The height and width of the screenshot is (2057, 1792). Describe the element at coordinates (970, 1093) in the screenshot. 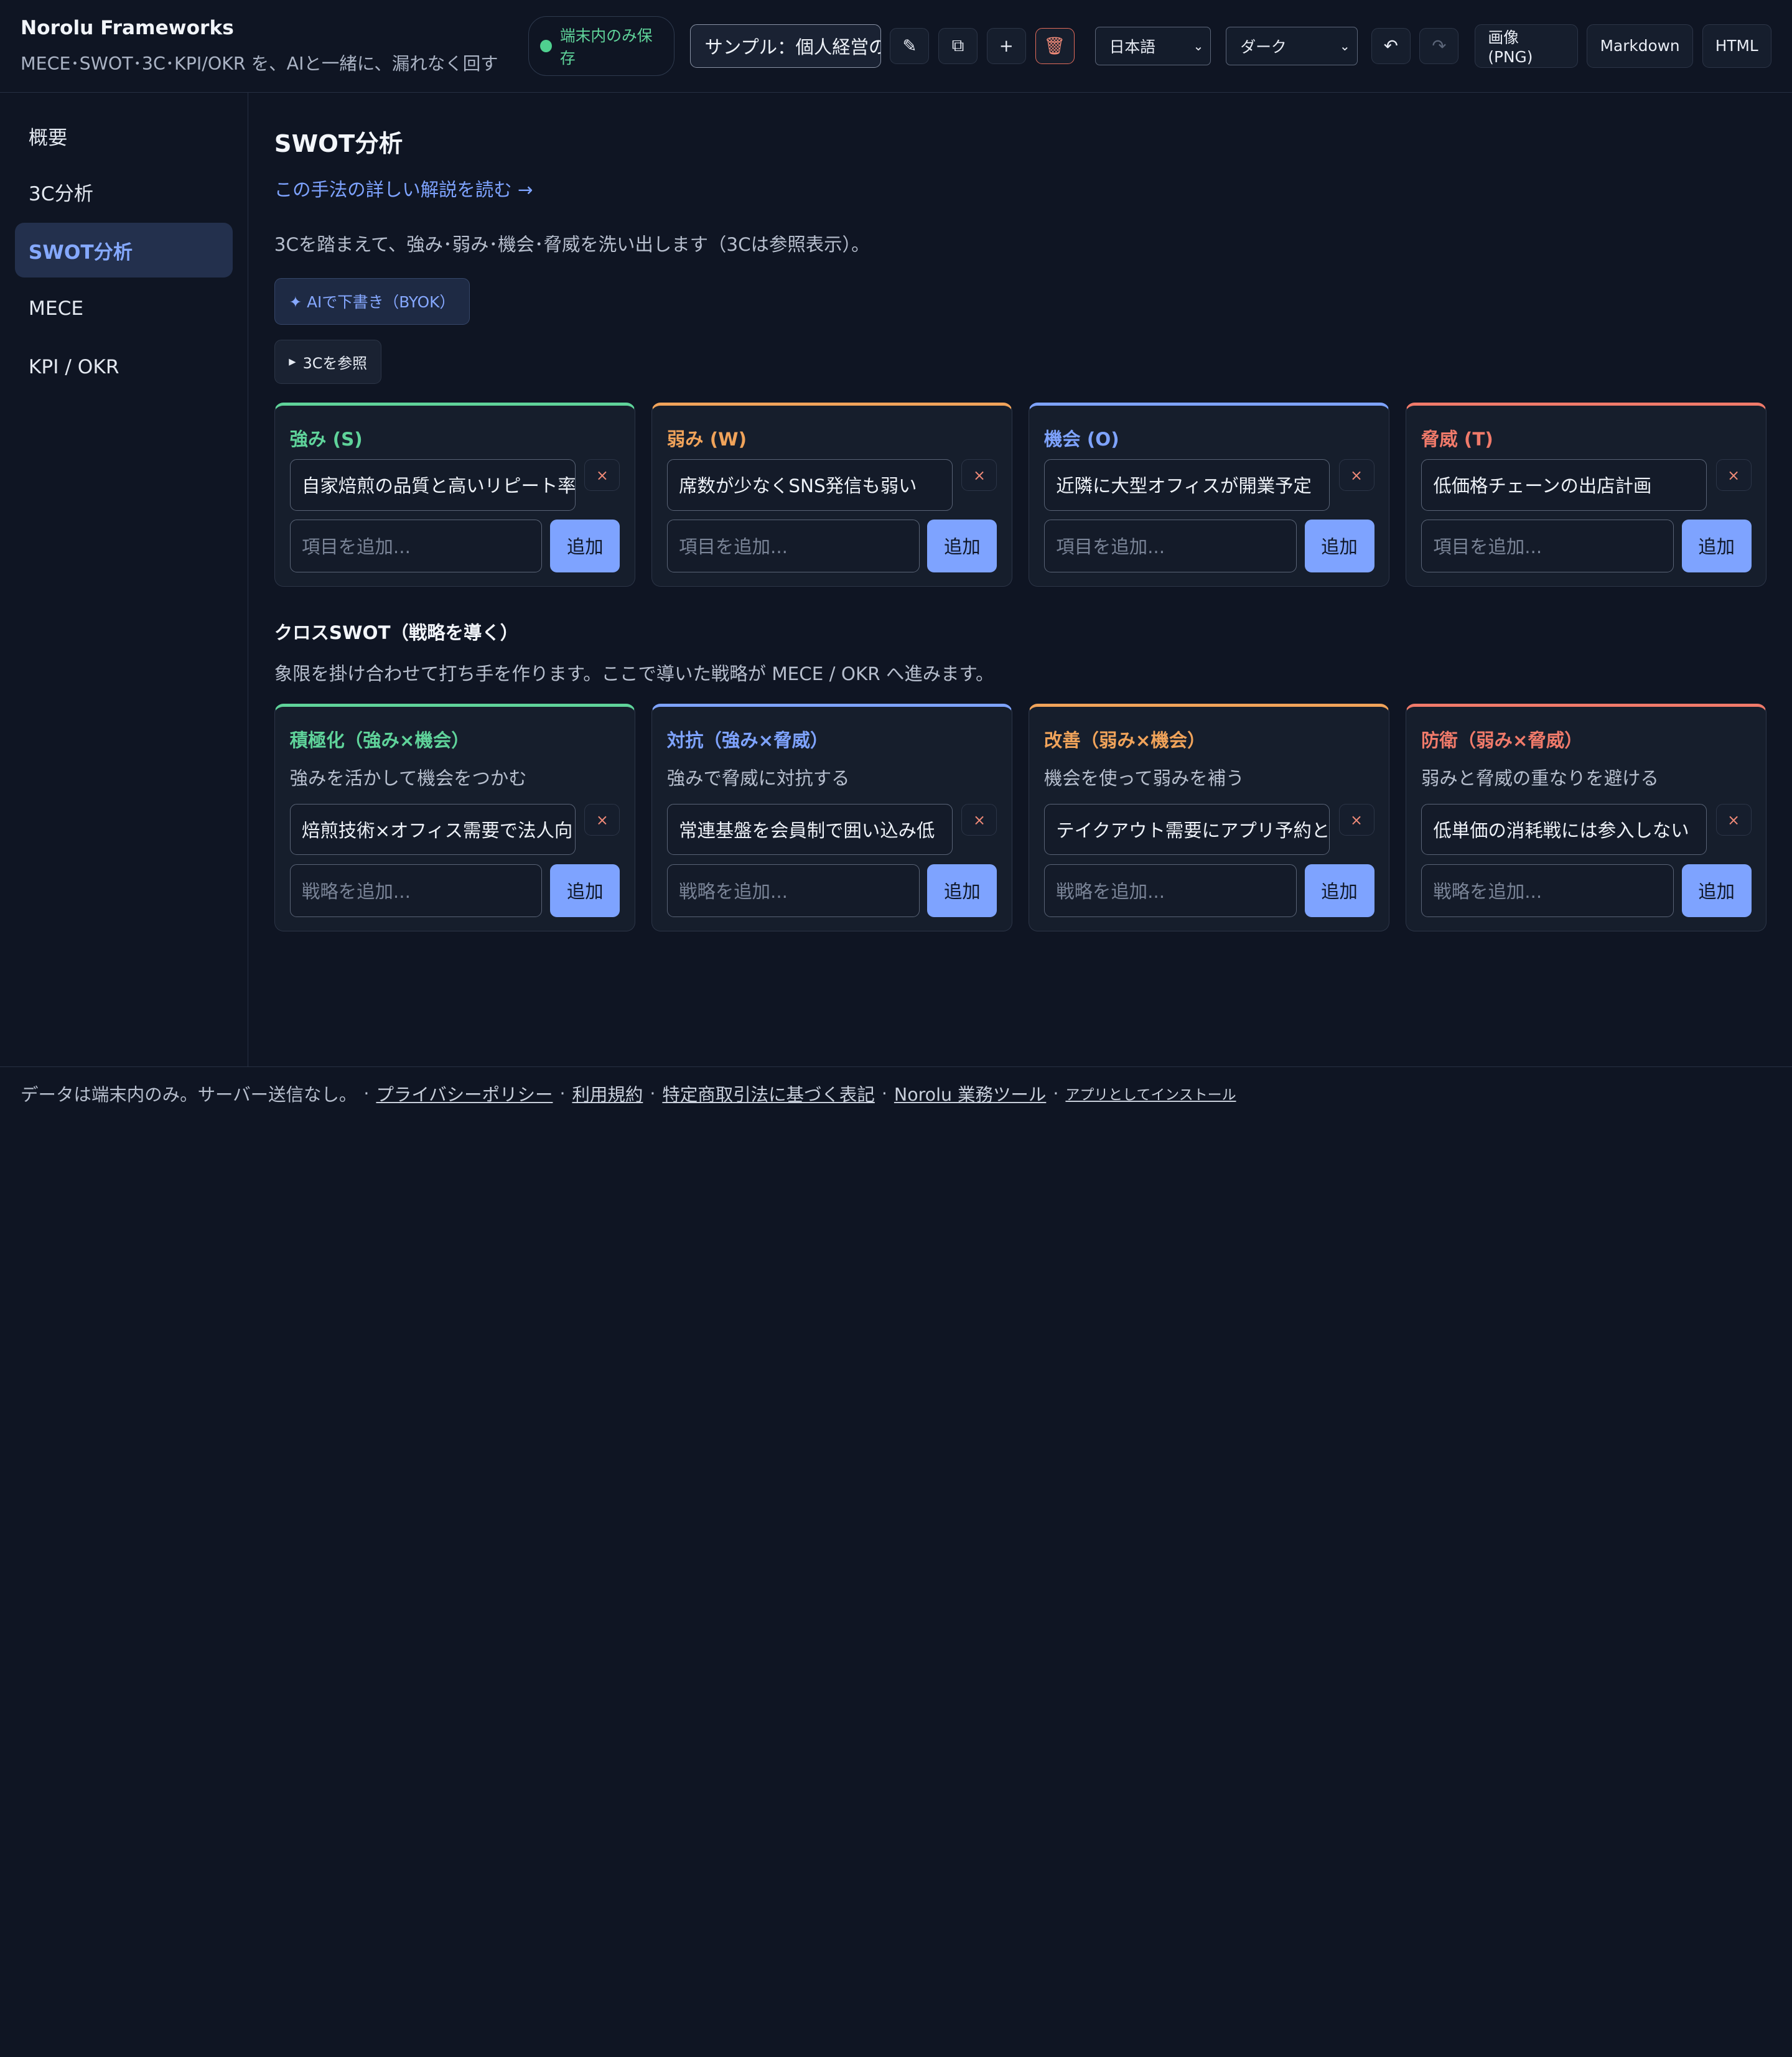

I see `norolu-tools-link: Norolu 業務ツール` at that location.